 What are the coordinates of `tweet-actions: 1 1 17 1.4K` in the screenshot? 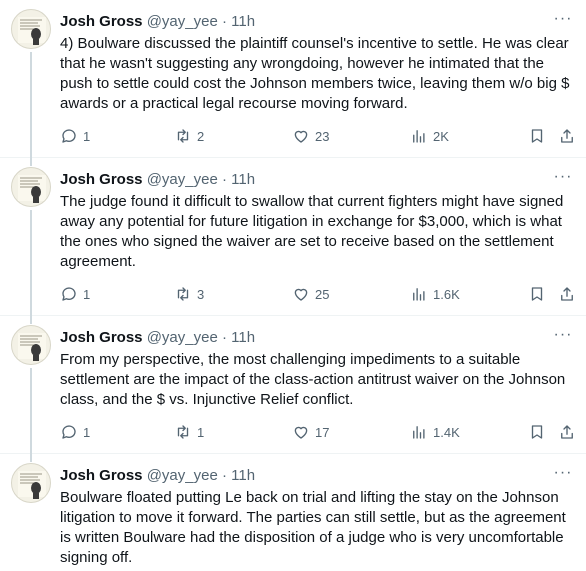 It's located at (318, 432).